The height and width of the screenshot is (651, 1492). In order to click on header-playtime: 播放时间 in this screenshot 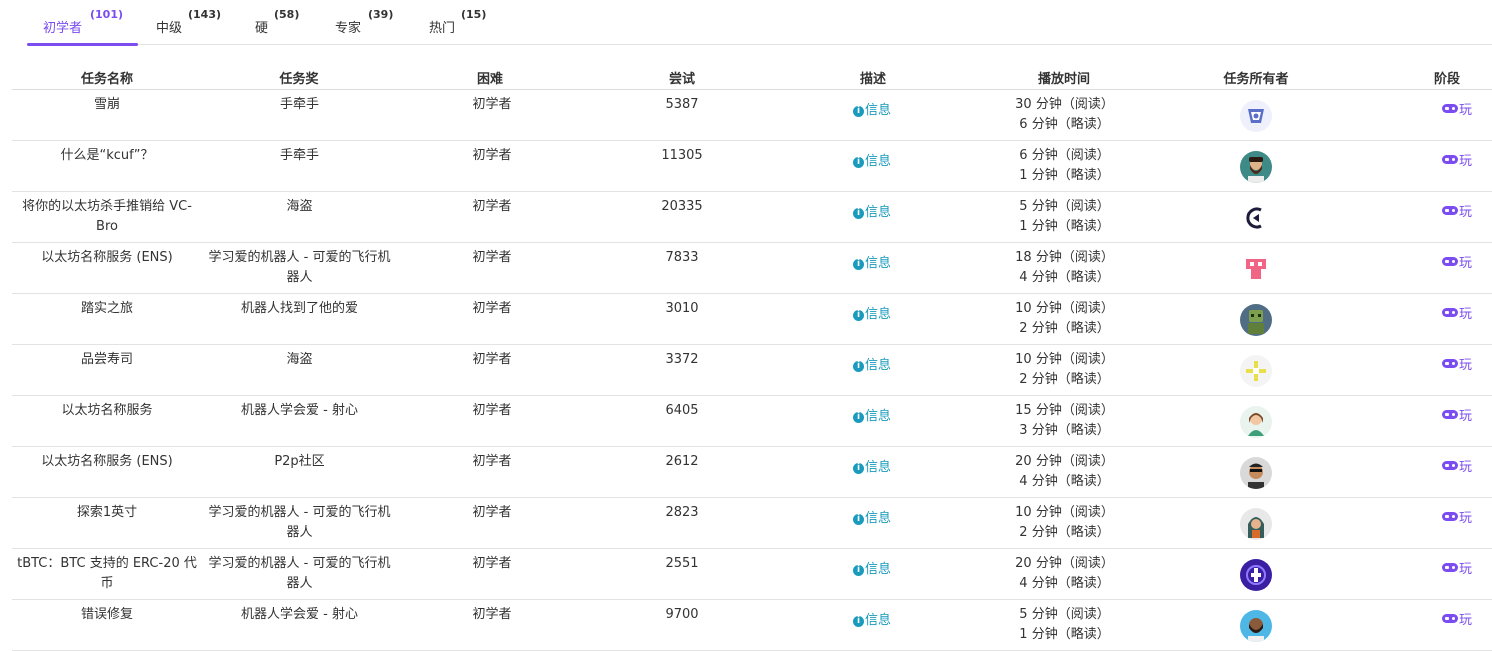, I will do `click(1063, 79)`.